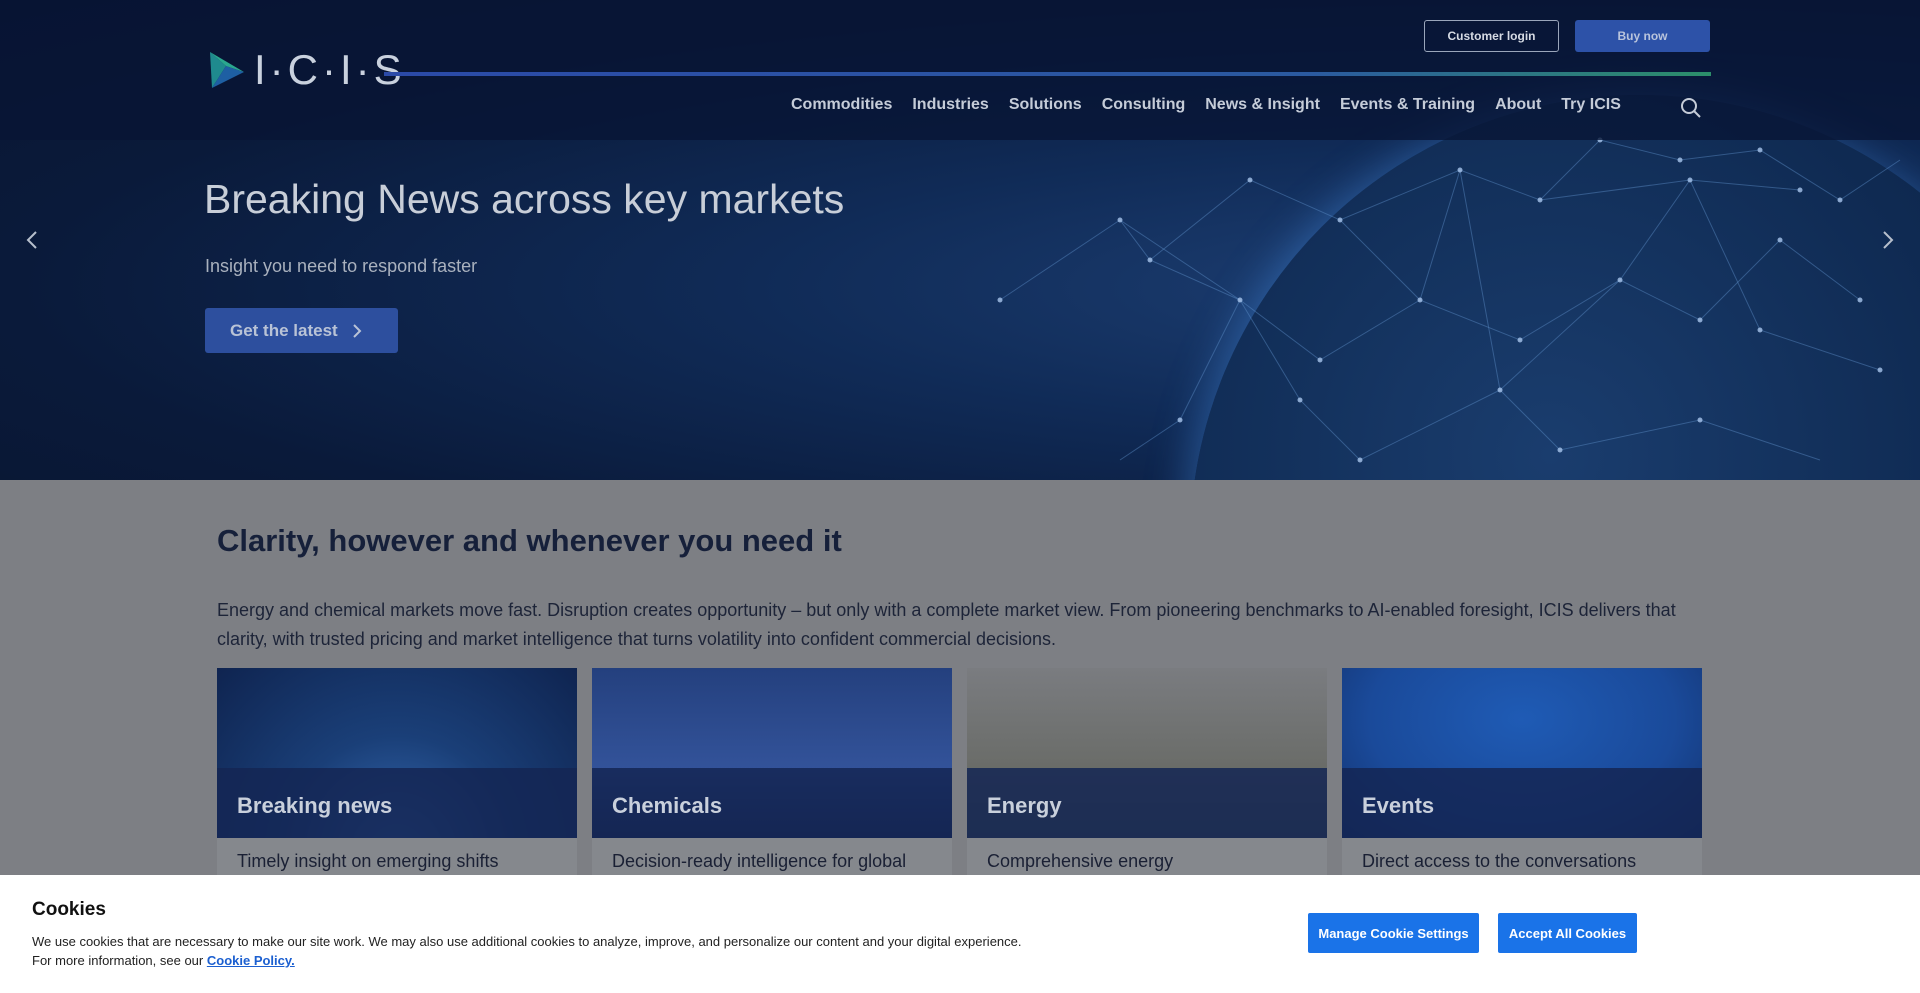 The image size is (1920, 993). Describe the element at coordinates (251, 960) in the screenshot. I see `cookie-policy-link: Cookie Policy.` at that location.